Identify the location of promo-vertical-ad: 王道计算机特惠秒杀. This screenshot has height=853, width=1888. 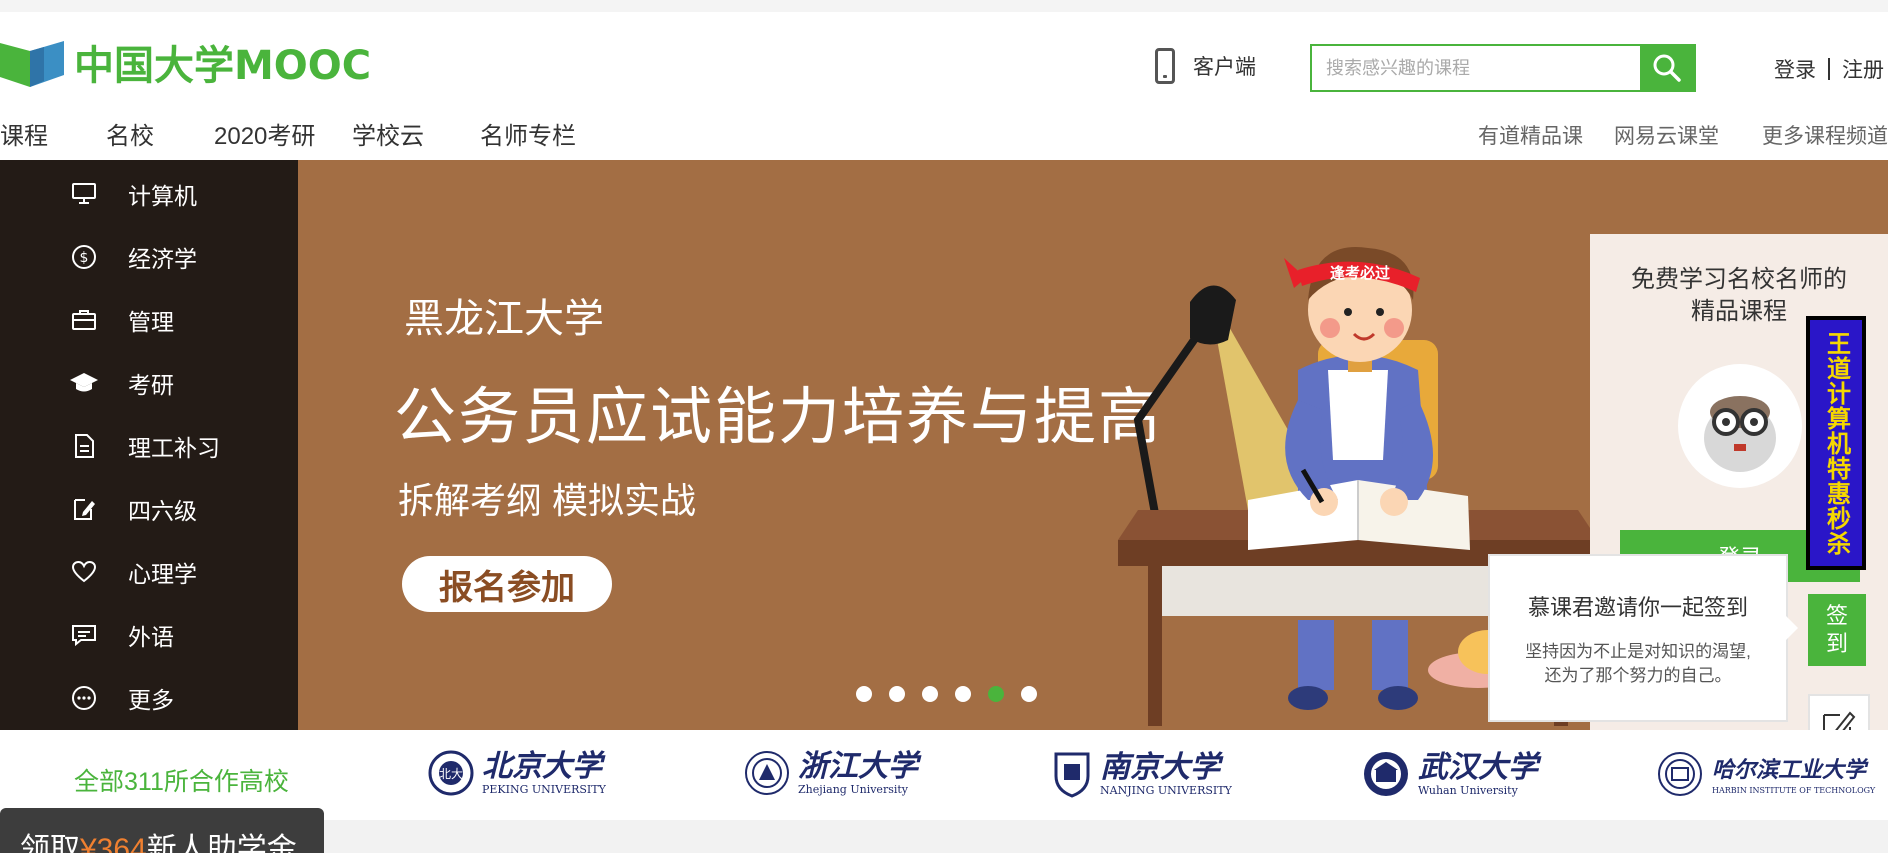
(1836, 443).